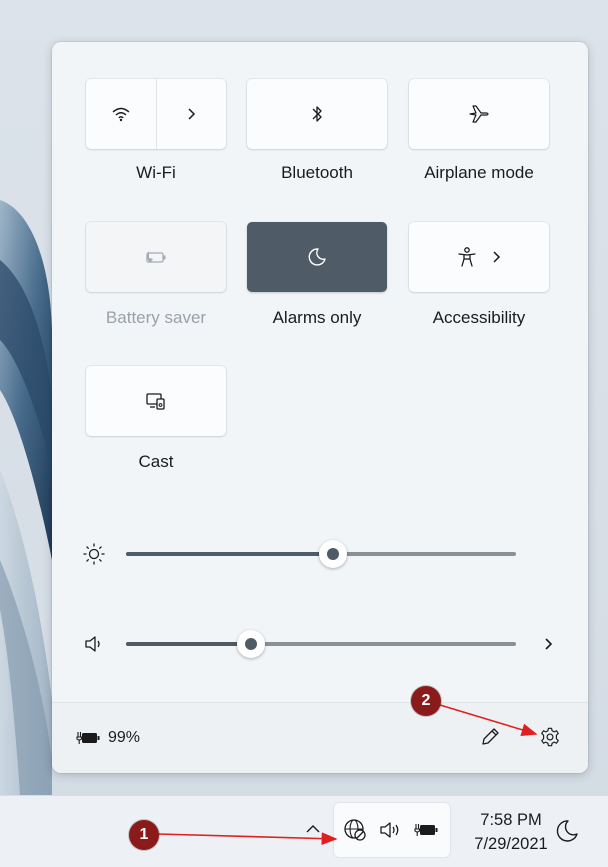  I want to click on volume-track, so click(321, 644).